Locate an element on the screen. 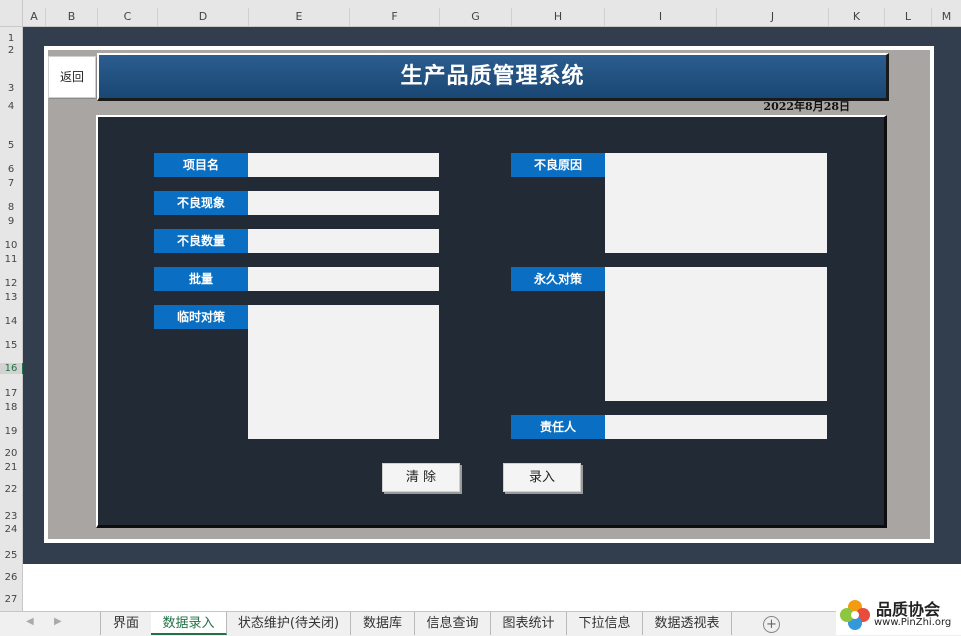 This screenshot has height=636, width=961. row-header-16: 16 is located at coordinates (12, 368).